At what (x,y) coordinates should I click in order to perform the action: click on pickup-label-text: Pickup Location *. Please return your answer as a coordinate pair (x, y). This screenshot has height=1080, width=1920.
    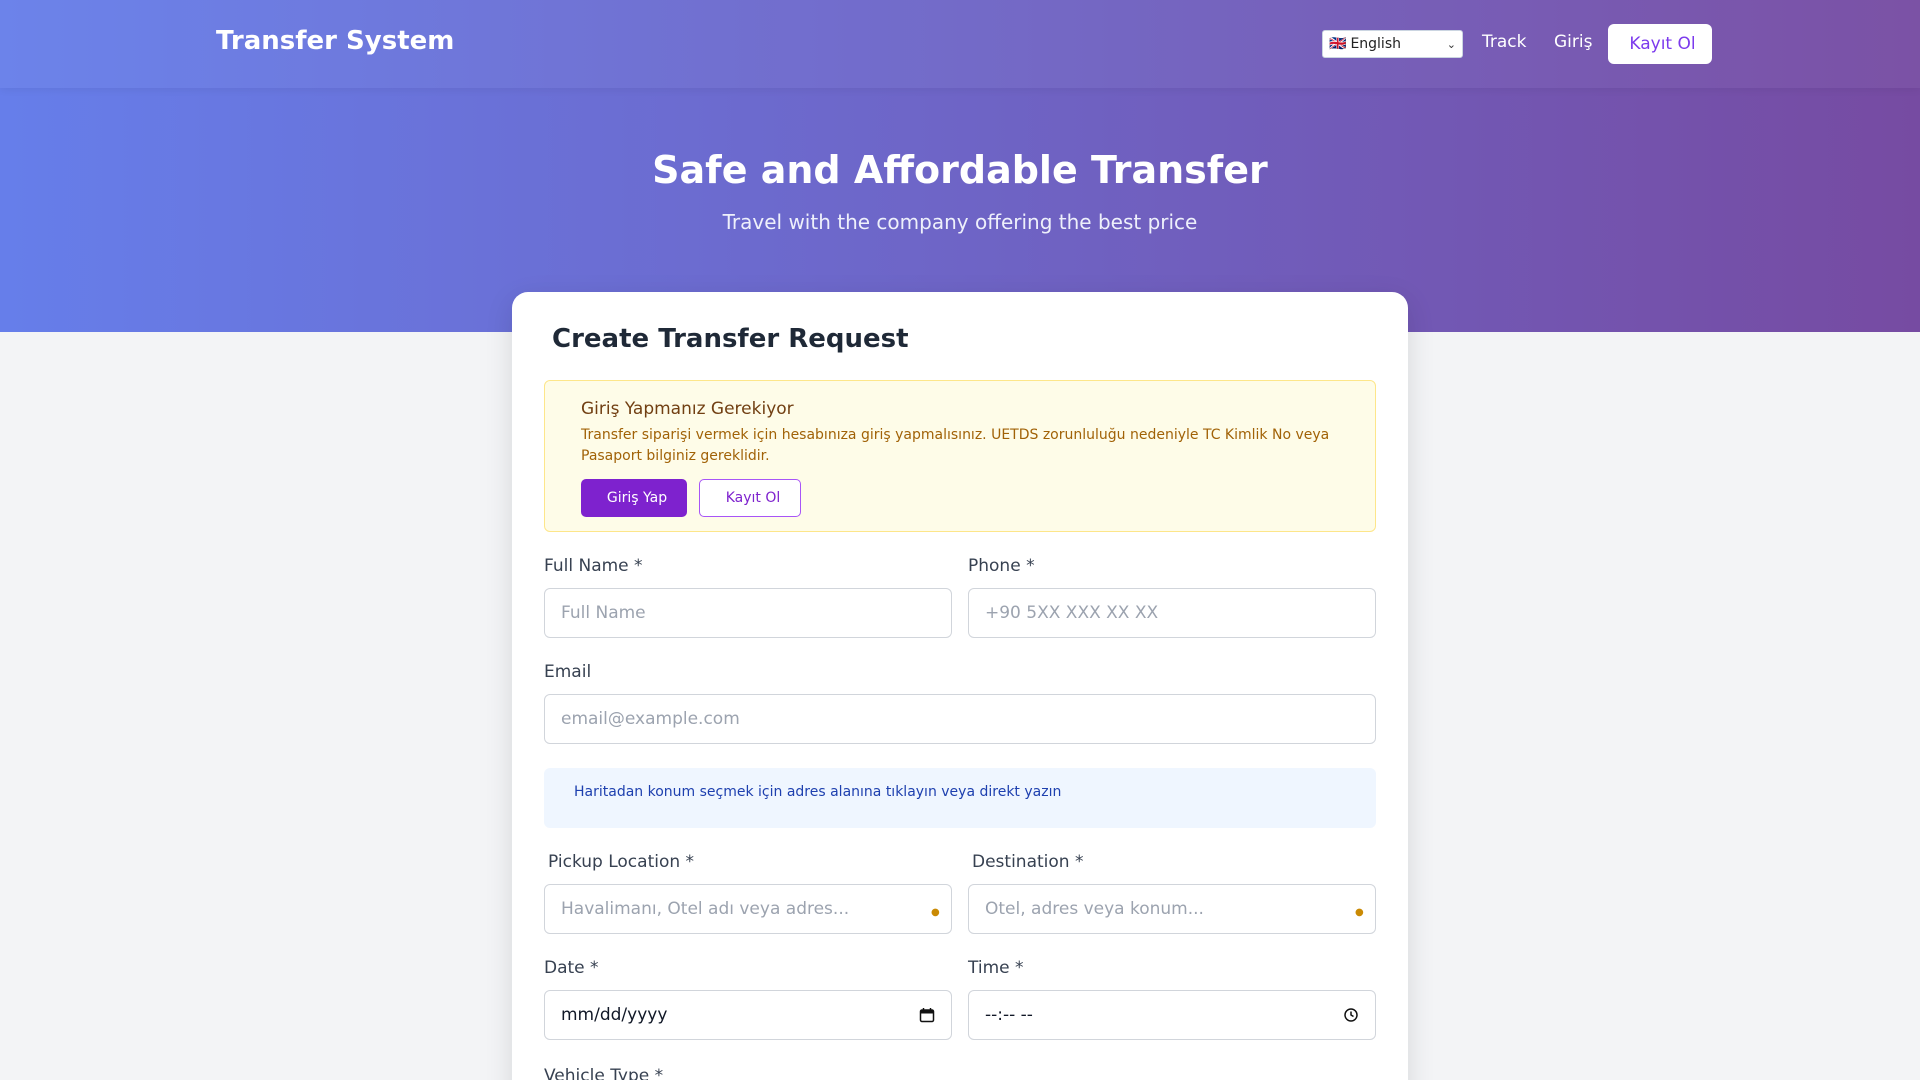
    Looking at the image, I should click on (621, 862).